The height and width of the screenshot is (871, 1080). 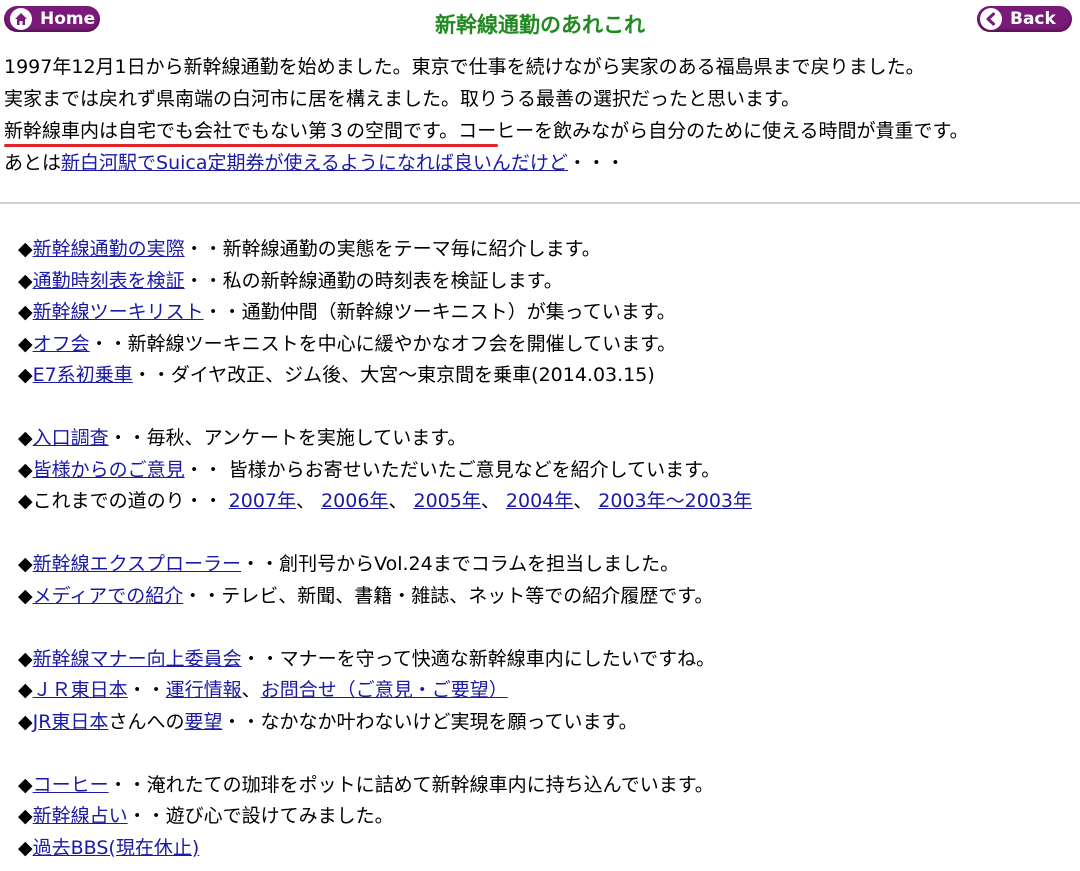 What do you see at coordinates (116, 848) in the screenshot?
I see `bbs-link: 過去BBS(現在休止)` at bounding box center [116, 848].